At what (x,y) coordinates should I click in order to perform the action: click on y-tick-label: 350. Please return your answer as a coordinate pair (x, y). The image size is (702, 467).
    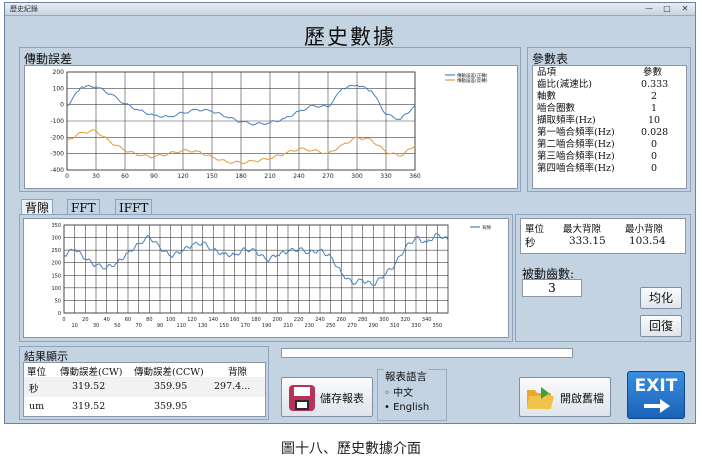
    Looking at the image, I should click on (56, 226).